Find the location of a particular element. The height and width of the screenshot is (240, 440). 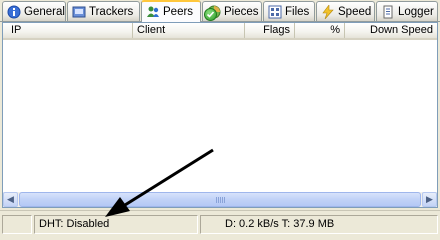

scroll-left-button: ◀ is located at coordinates (10, 199).